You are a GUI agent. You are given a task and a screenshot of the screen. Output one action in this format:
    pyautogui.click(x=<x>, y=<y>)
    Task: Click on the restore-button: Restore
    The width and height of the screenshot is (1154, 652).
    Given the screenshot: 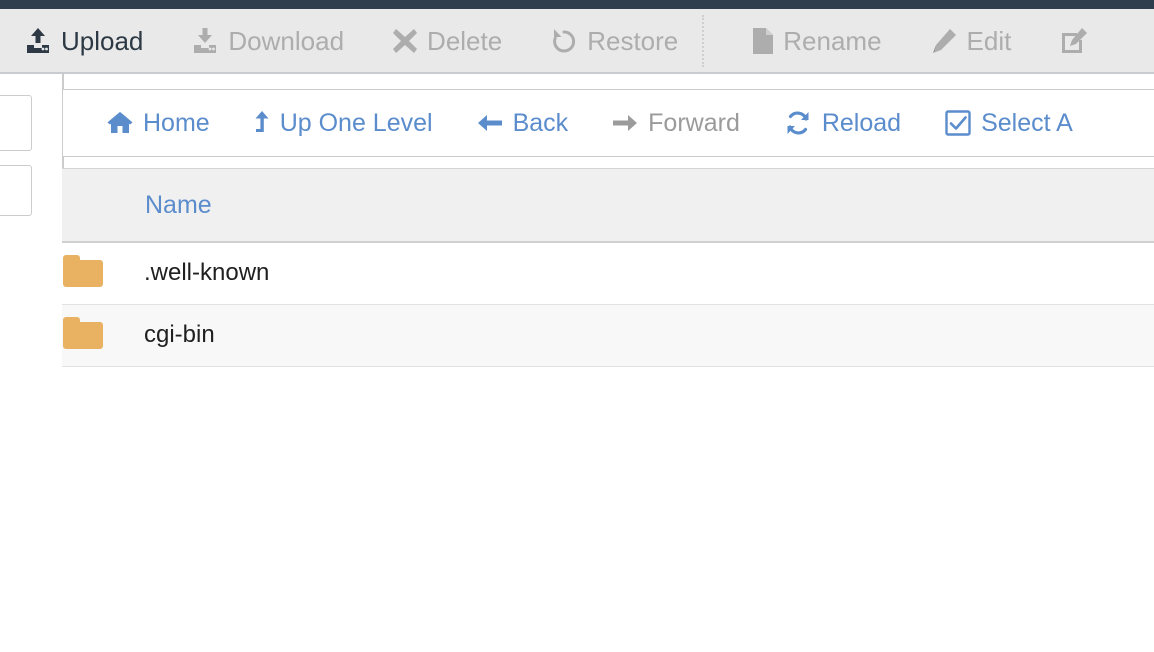 What is the action you would take?
    pyautogui.click(x=614, y=41)
    